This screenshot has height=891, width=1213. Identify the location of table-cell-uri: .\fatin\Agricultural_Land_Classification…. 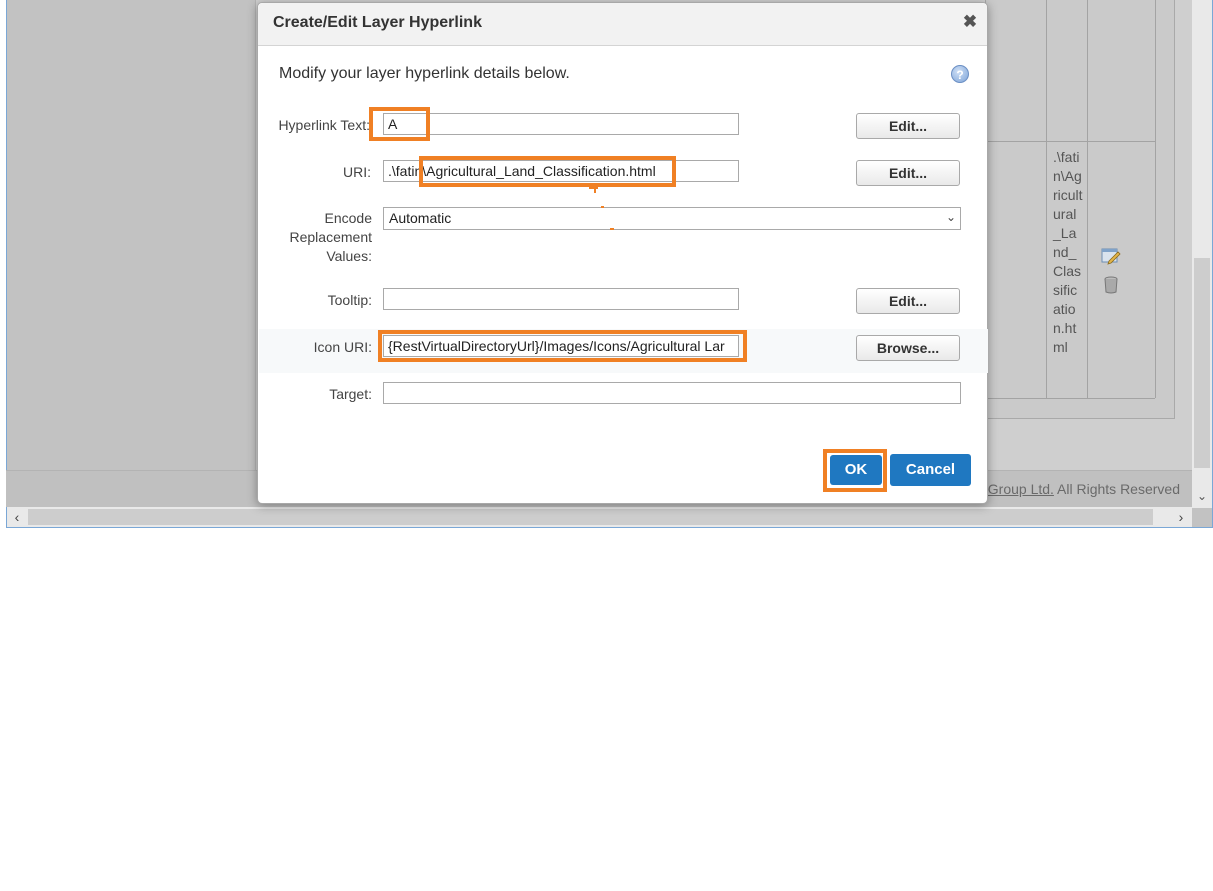
(1068, 252).